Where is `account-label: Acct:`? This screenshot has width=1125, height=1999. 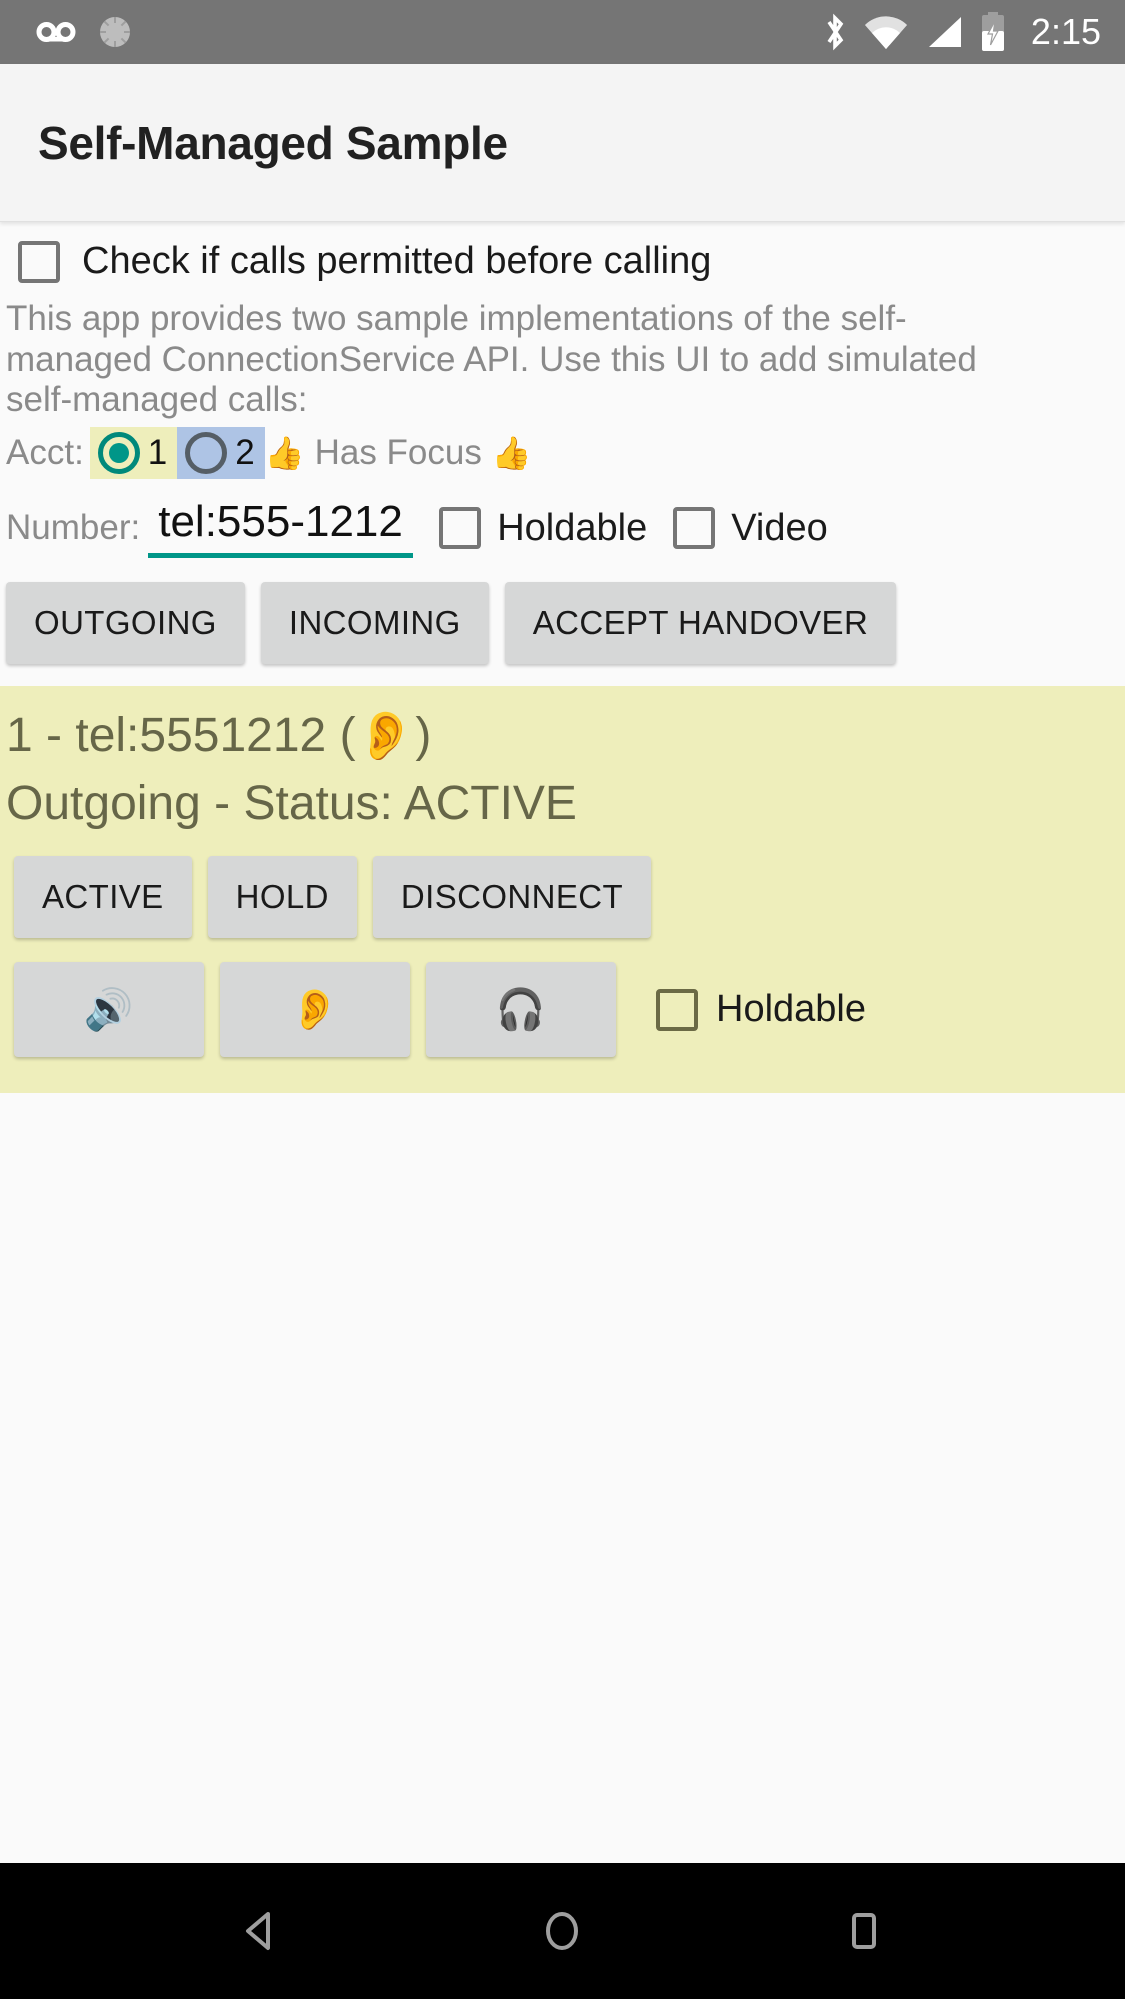 account-label: Acct: is located at coordinates (45, 452).